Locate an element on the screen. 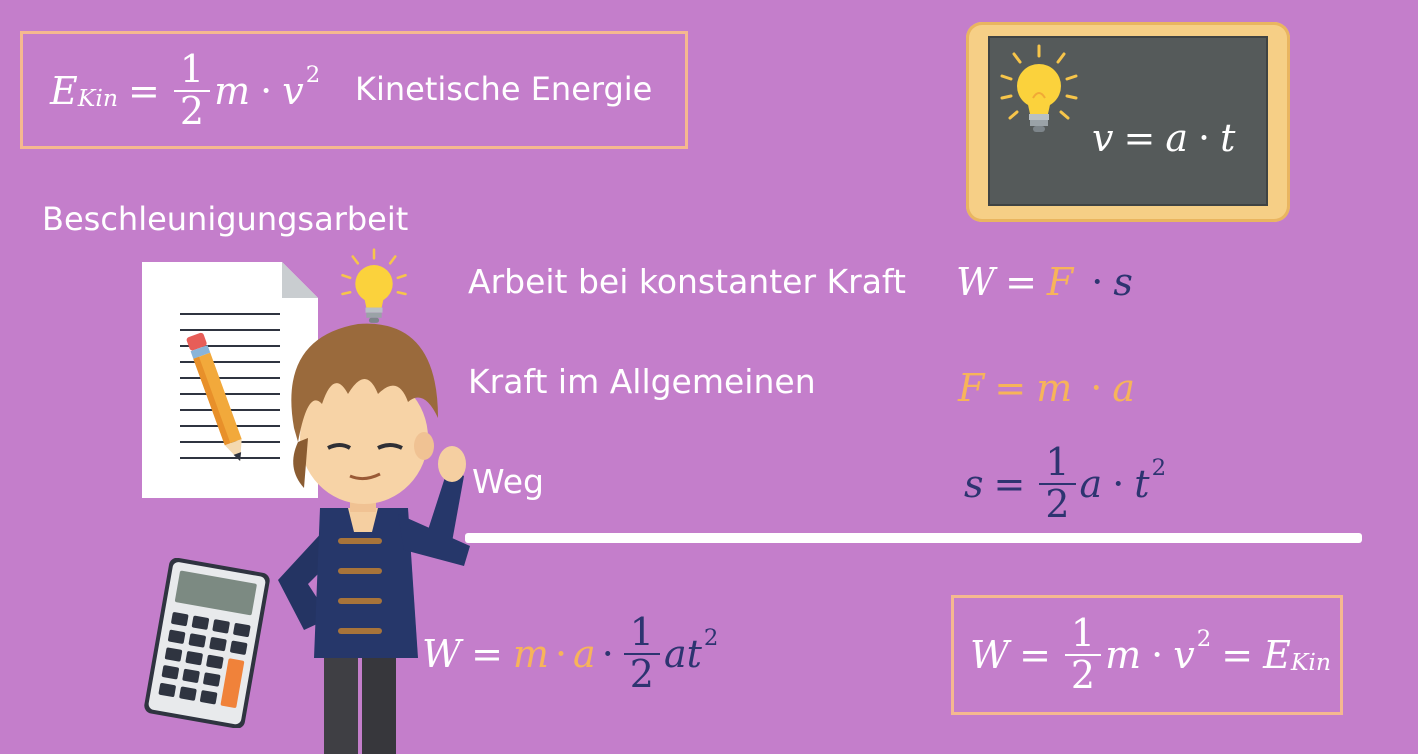 Image resolution: width=1418 pixels, height=754 pixels. formula-lhs: v is located at coordinates (1103, 138).